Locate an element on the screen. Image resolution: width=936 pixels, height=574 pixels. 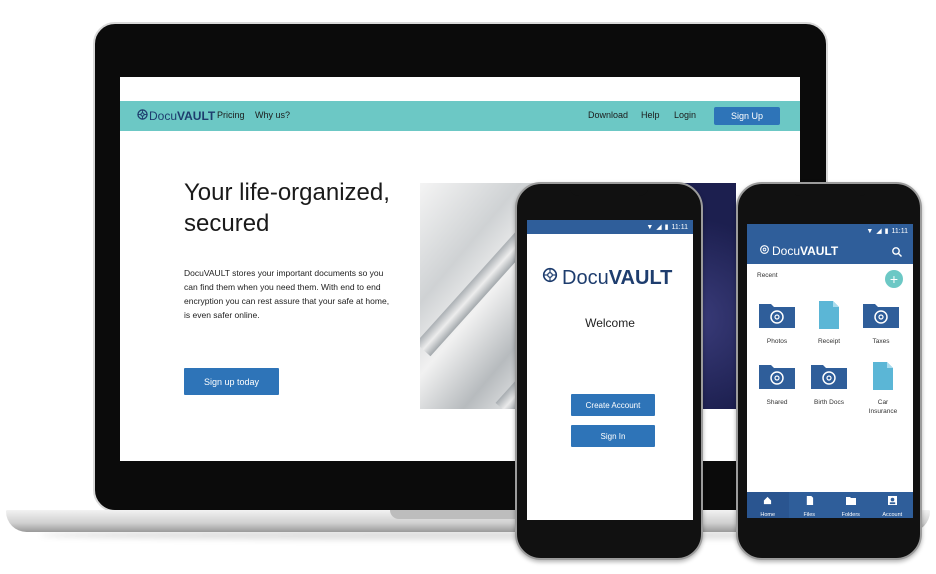
account-icon is located at coordinates (892, 501).